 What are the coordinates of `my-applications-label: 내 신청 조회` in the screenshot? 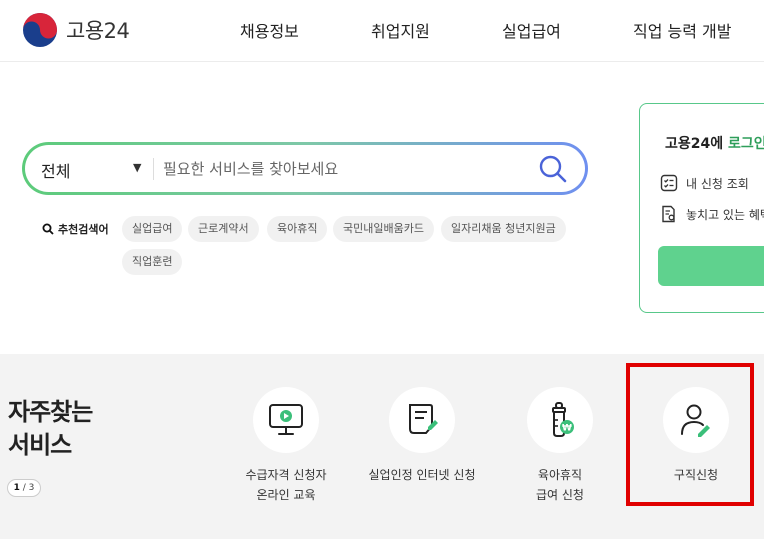 It's located at (717, 183).